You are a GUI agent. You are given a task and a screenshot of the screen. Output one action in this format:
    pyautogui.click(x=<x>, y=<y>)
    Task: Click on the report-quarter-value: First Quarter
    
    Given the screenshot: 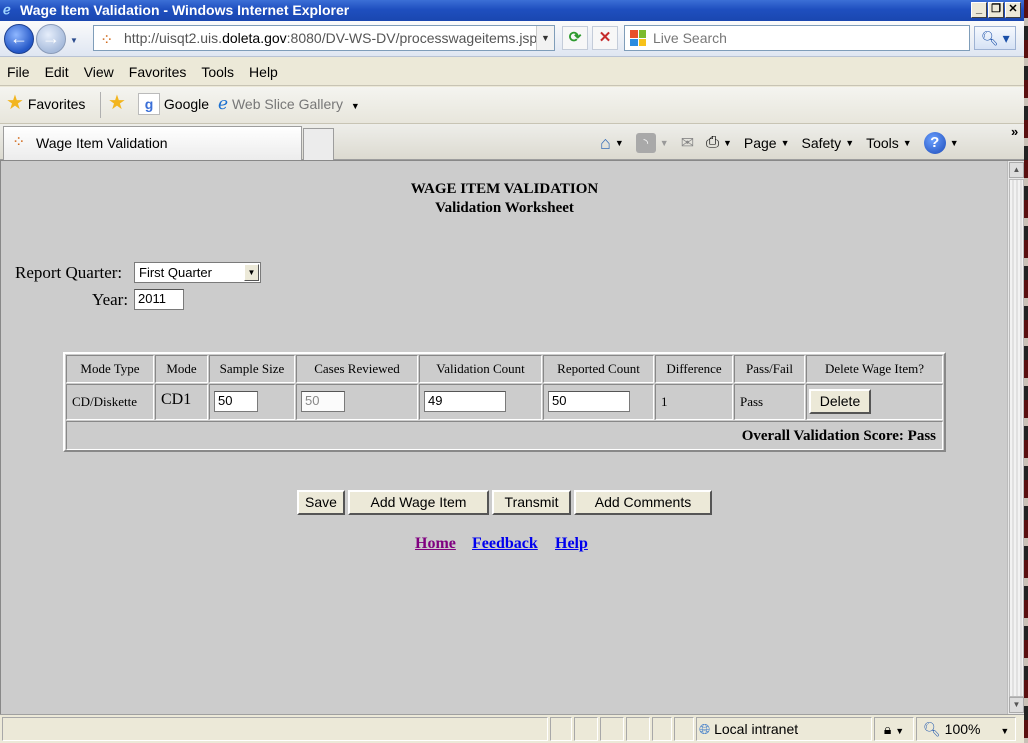 What is the action you would take?
    pyautogui.click(x=175, y=272)
    